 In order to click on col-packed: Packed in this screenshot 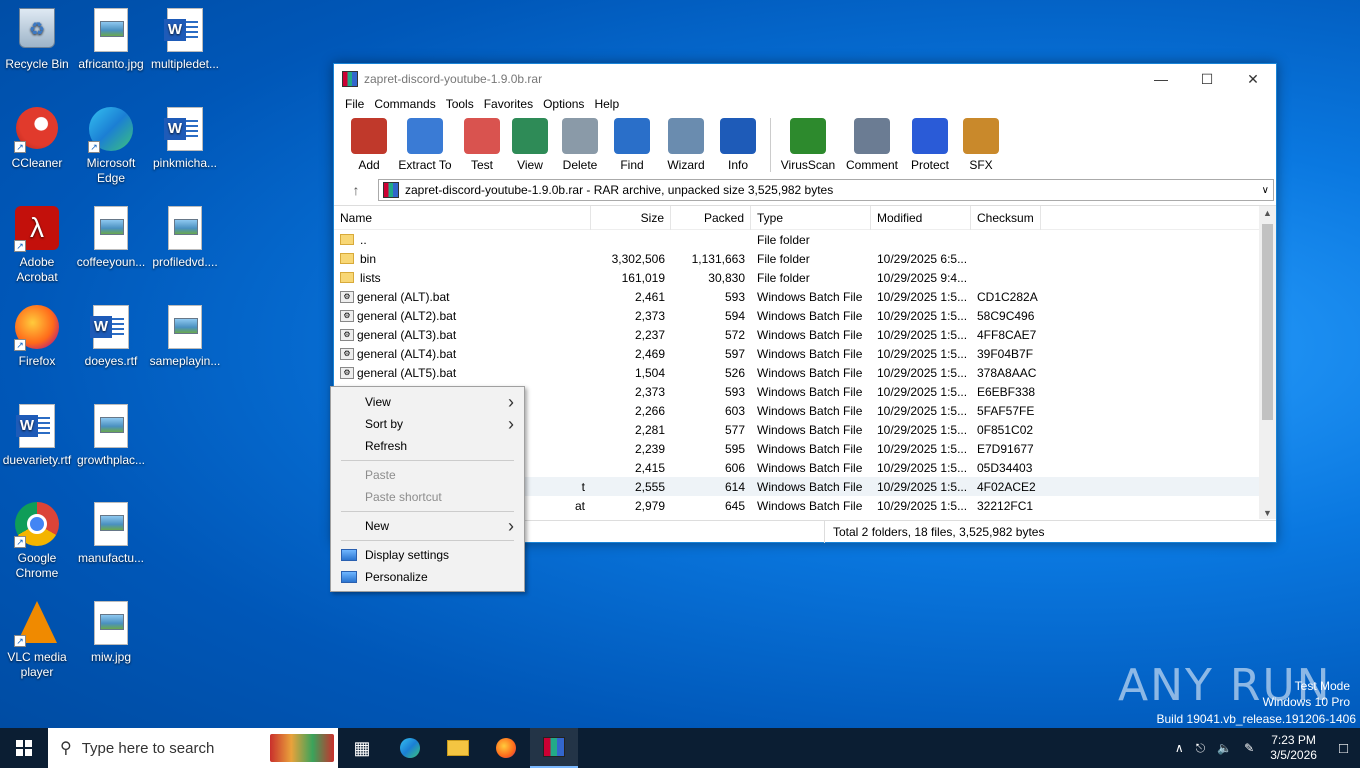, I will do `click(711, 218)`.